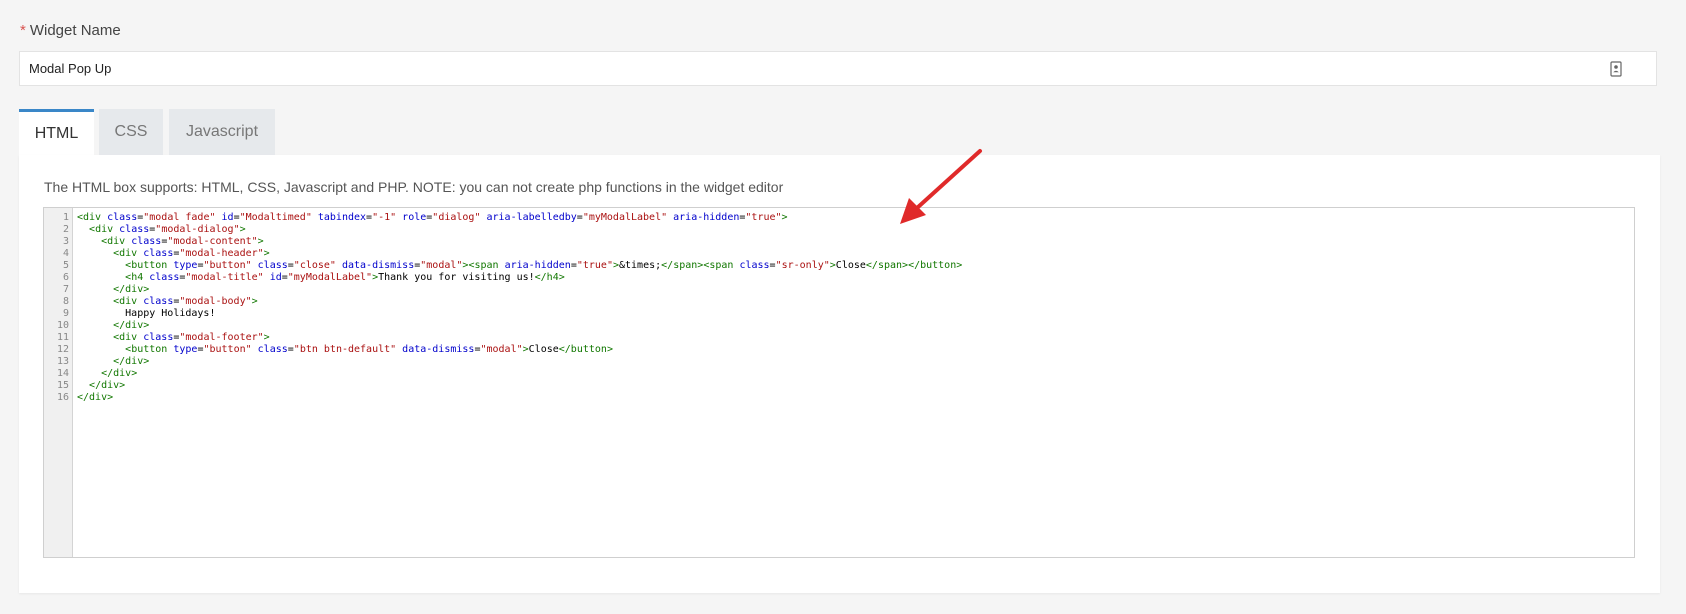 Image resolution: width=1686 pixels, height=614 pixels. I want to click on line-number: 15, so click(62, 385).